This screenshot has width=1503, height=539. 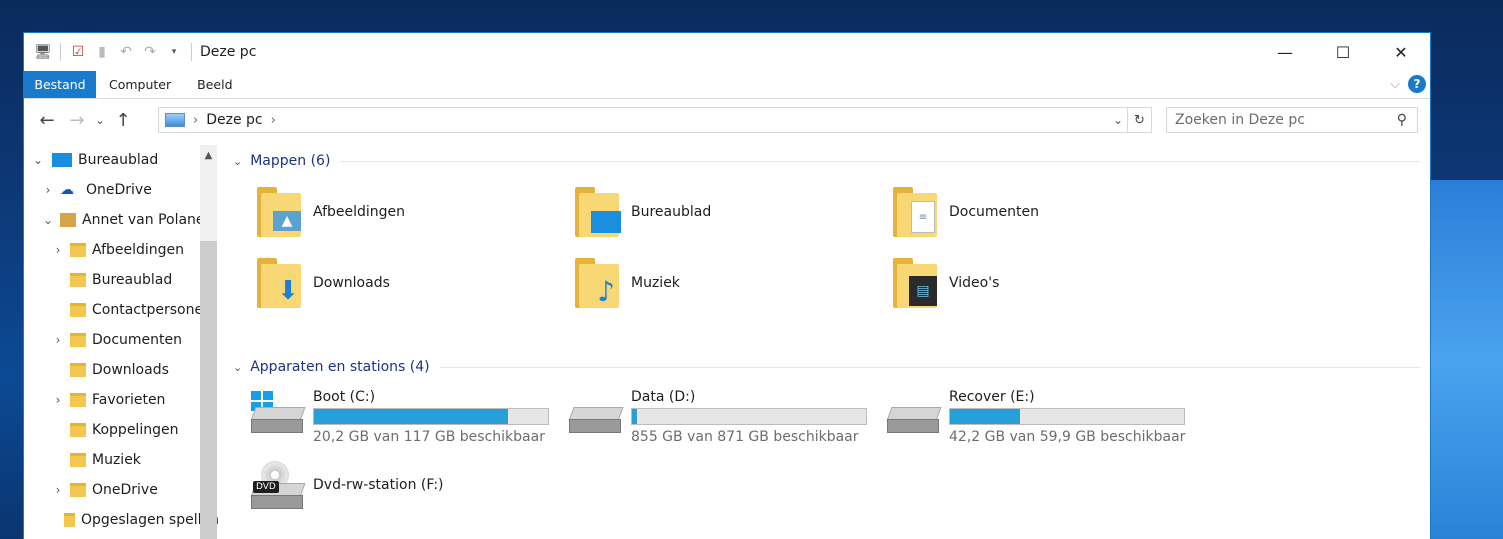 What do you see at coordinates (121, 490) in the screenshot?
I see `nav-item: › OneDrive` at bounding box center [121, 490].